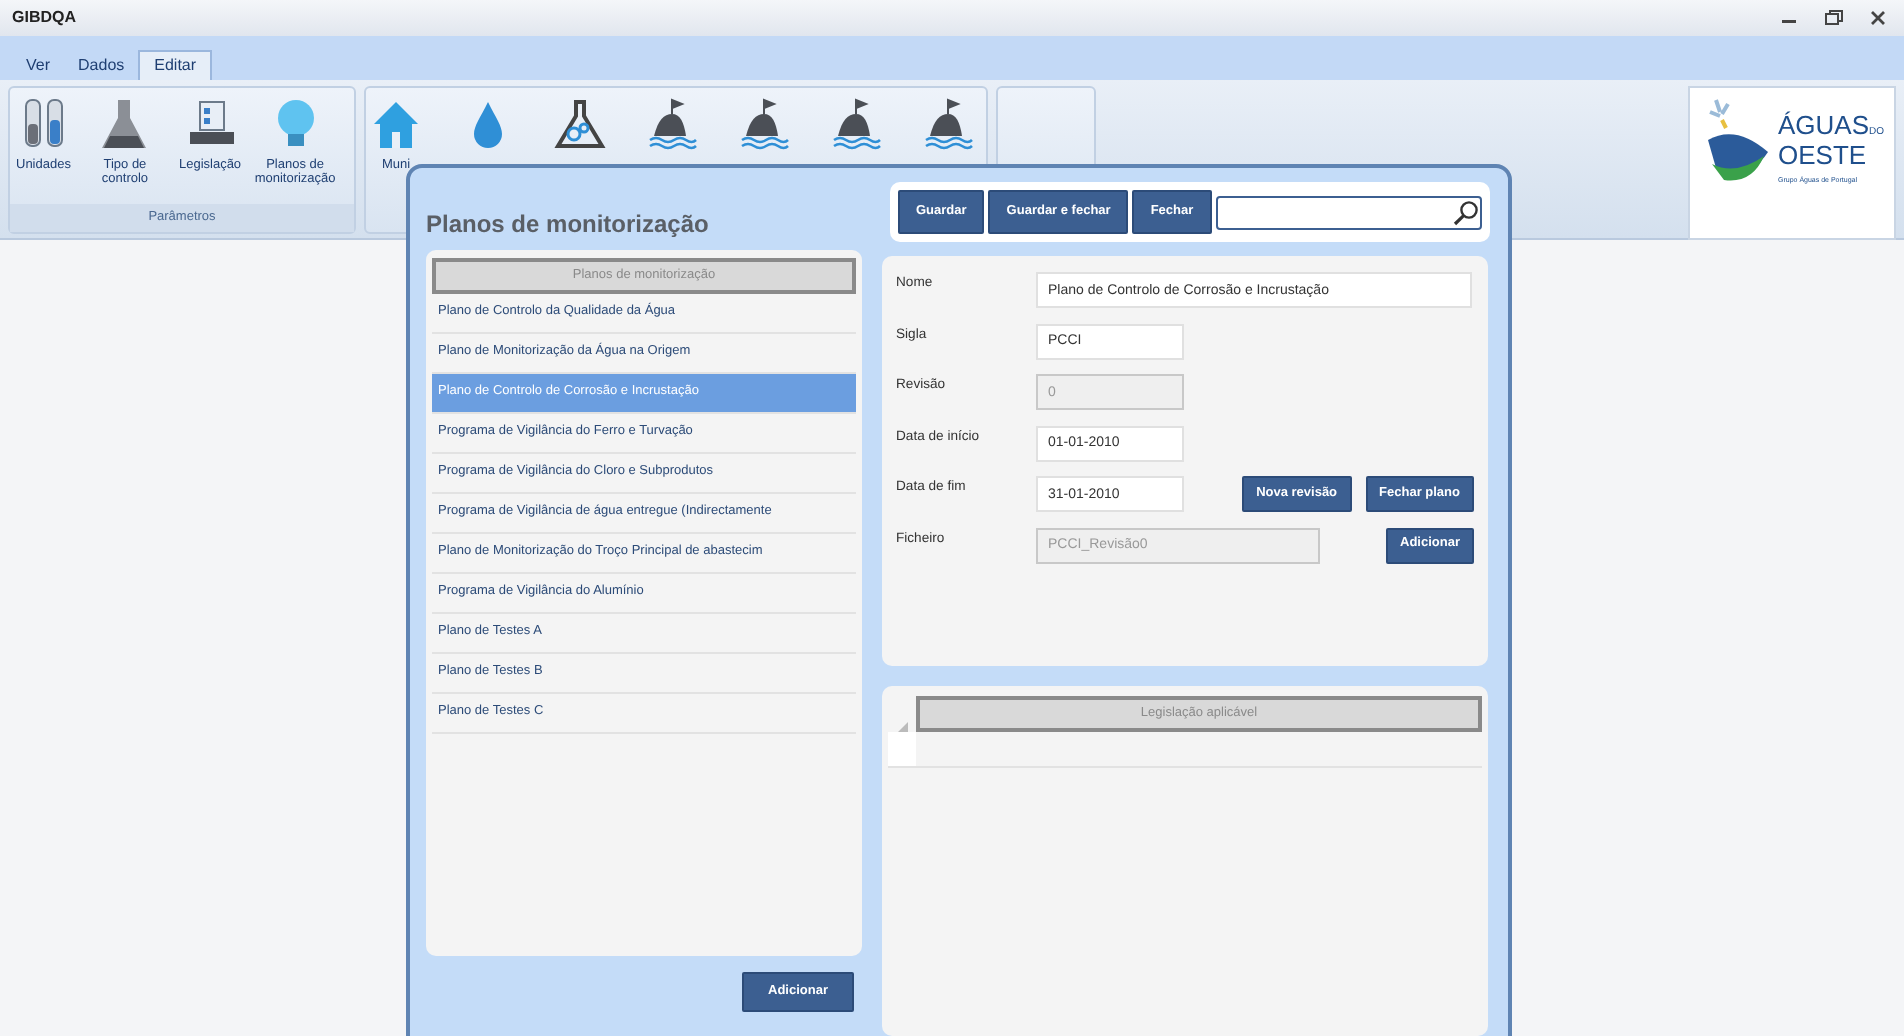  What do you see at coordinates (101, 66) in the screenshot?
I see `menu-tab: Dados` at bounding box center [101, 66].